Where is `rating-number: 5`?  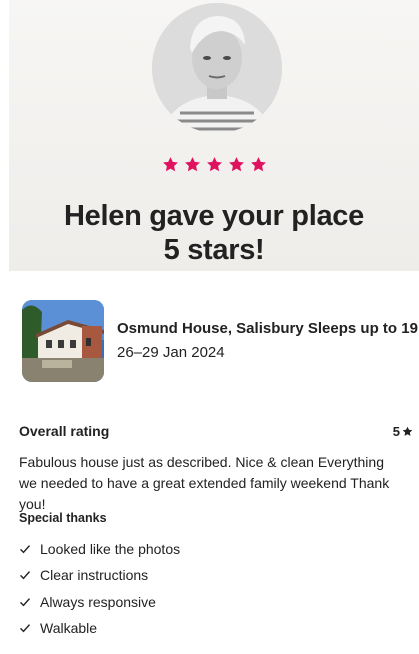 rating-number: 5 is located at coordinates (396, 431).